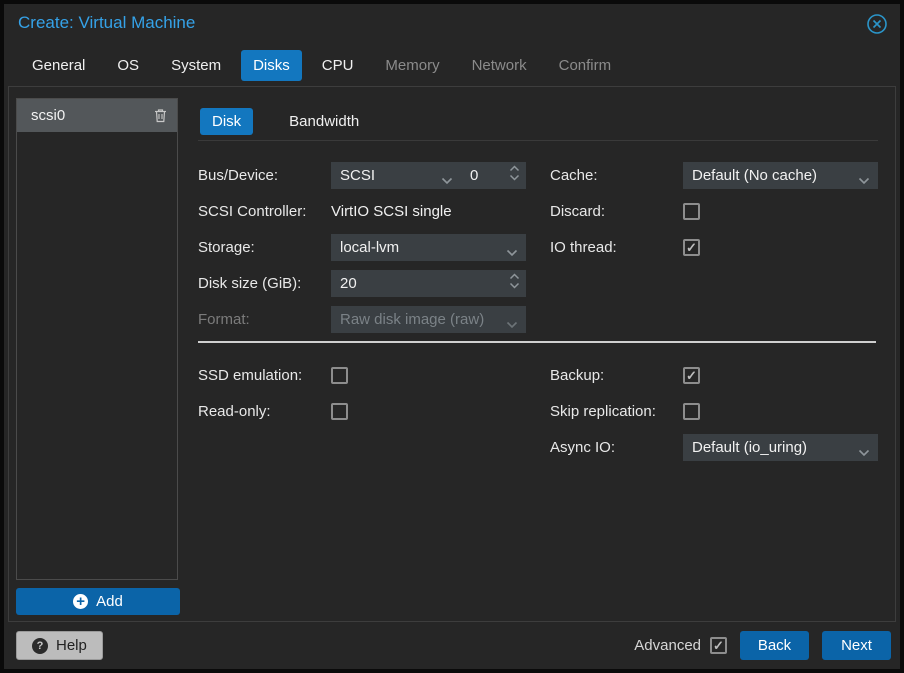 This screenshot has height=673, width=904. Describe the element at coordinates (365, 411) in the screenshot. I see `read-only-row: Read-only:` at that location.